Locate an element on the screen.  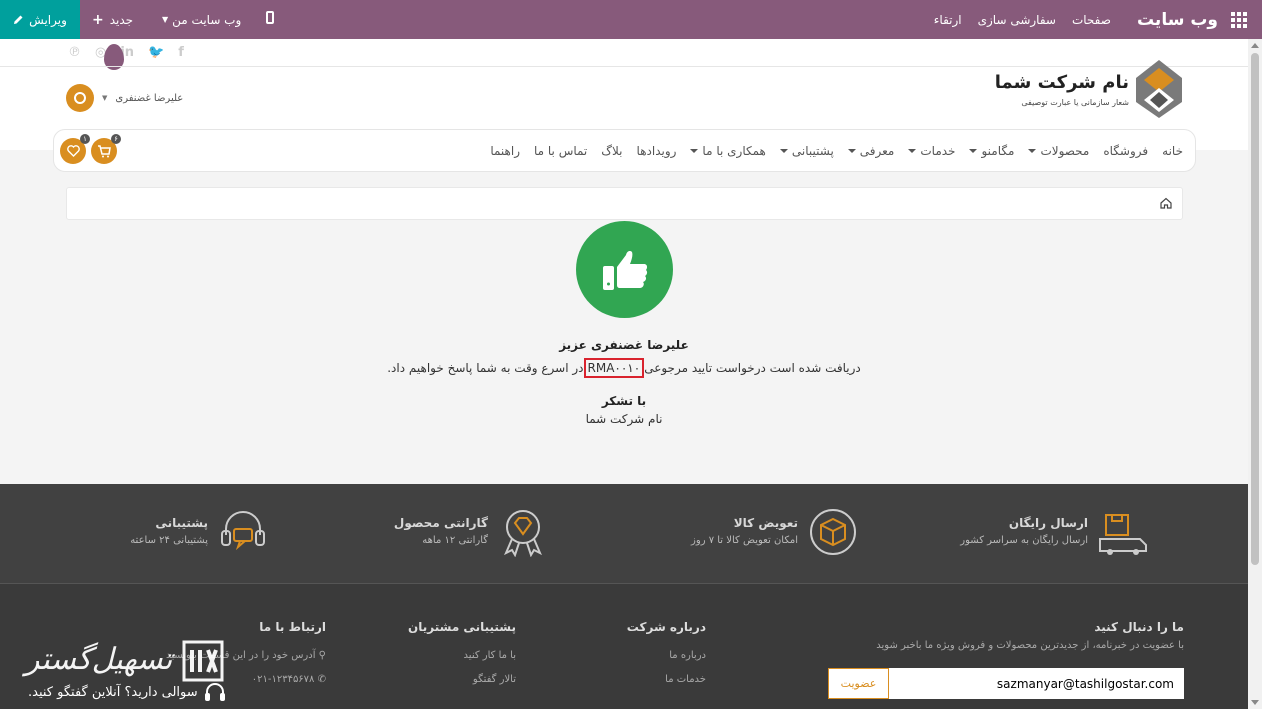
diamond-badge-icon is located at coordinates (523, 533).